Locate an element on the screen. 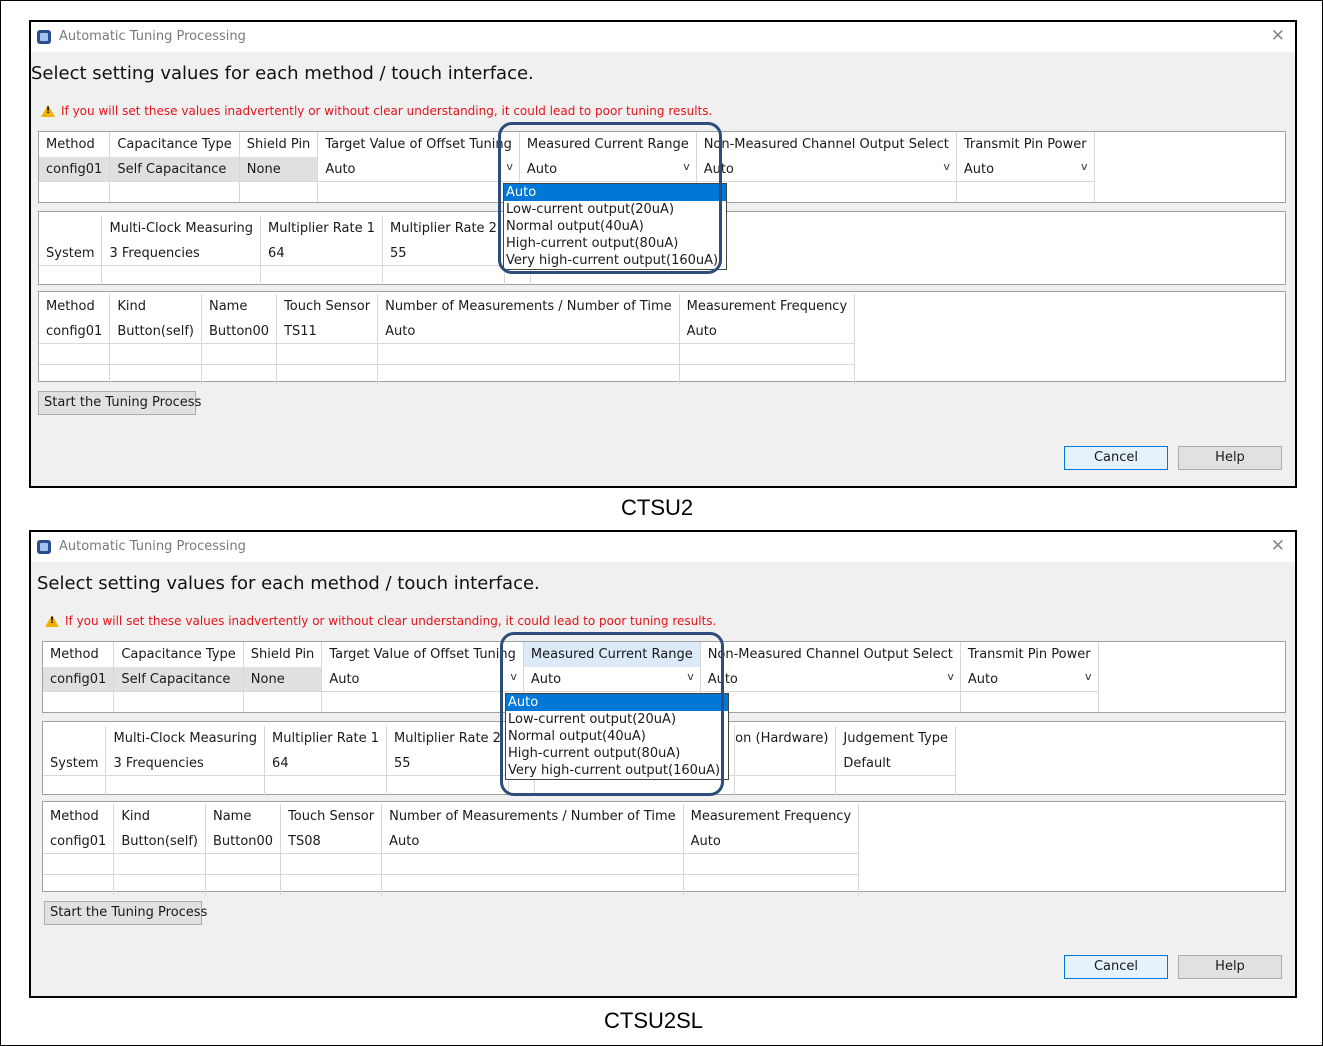 This screenshot has height=1046, width=1323. column-header: Non-Measured Channel Output Select is located at coordinates (830, 654).